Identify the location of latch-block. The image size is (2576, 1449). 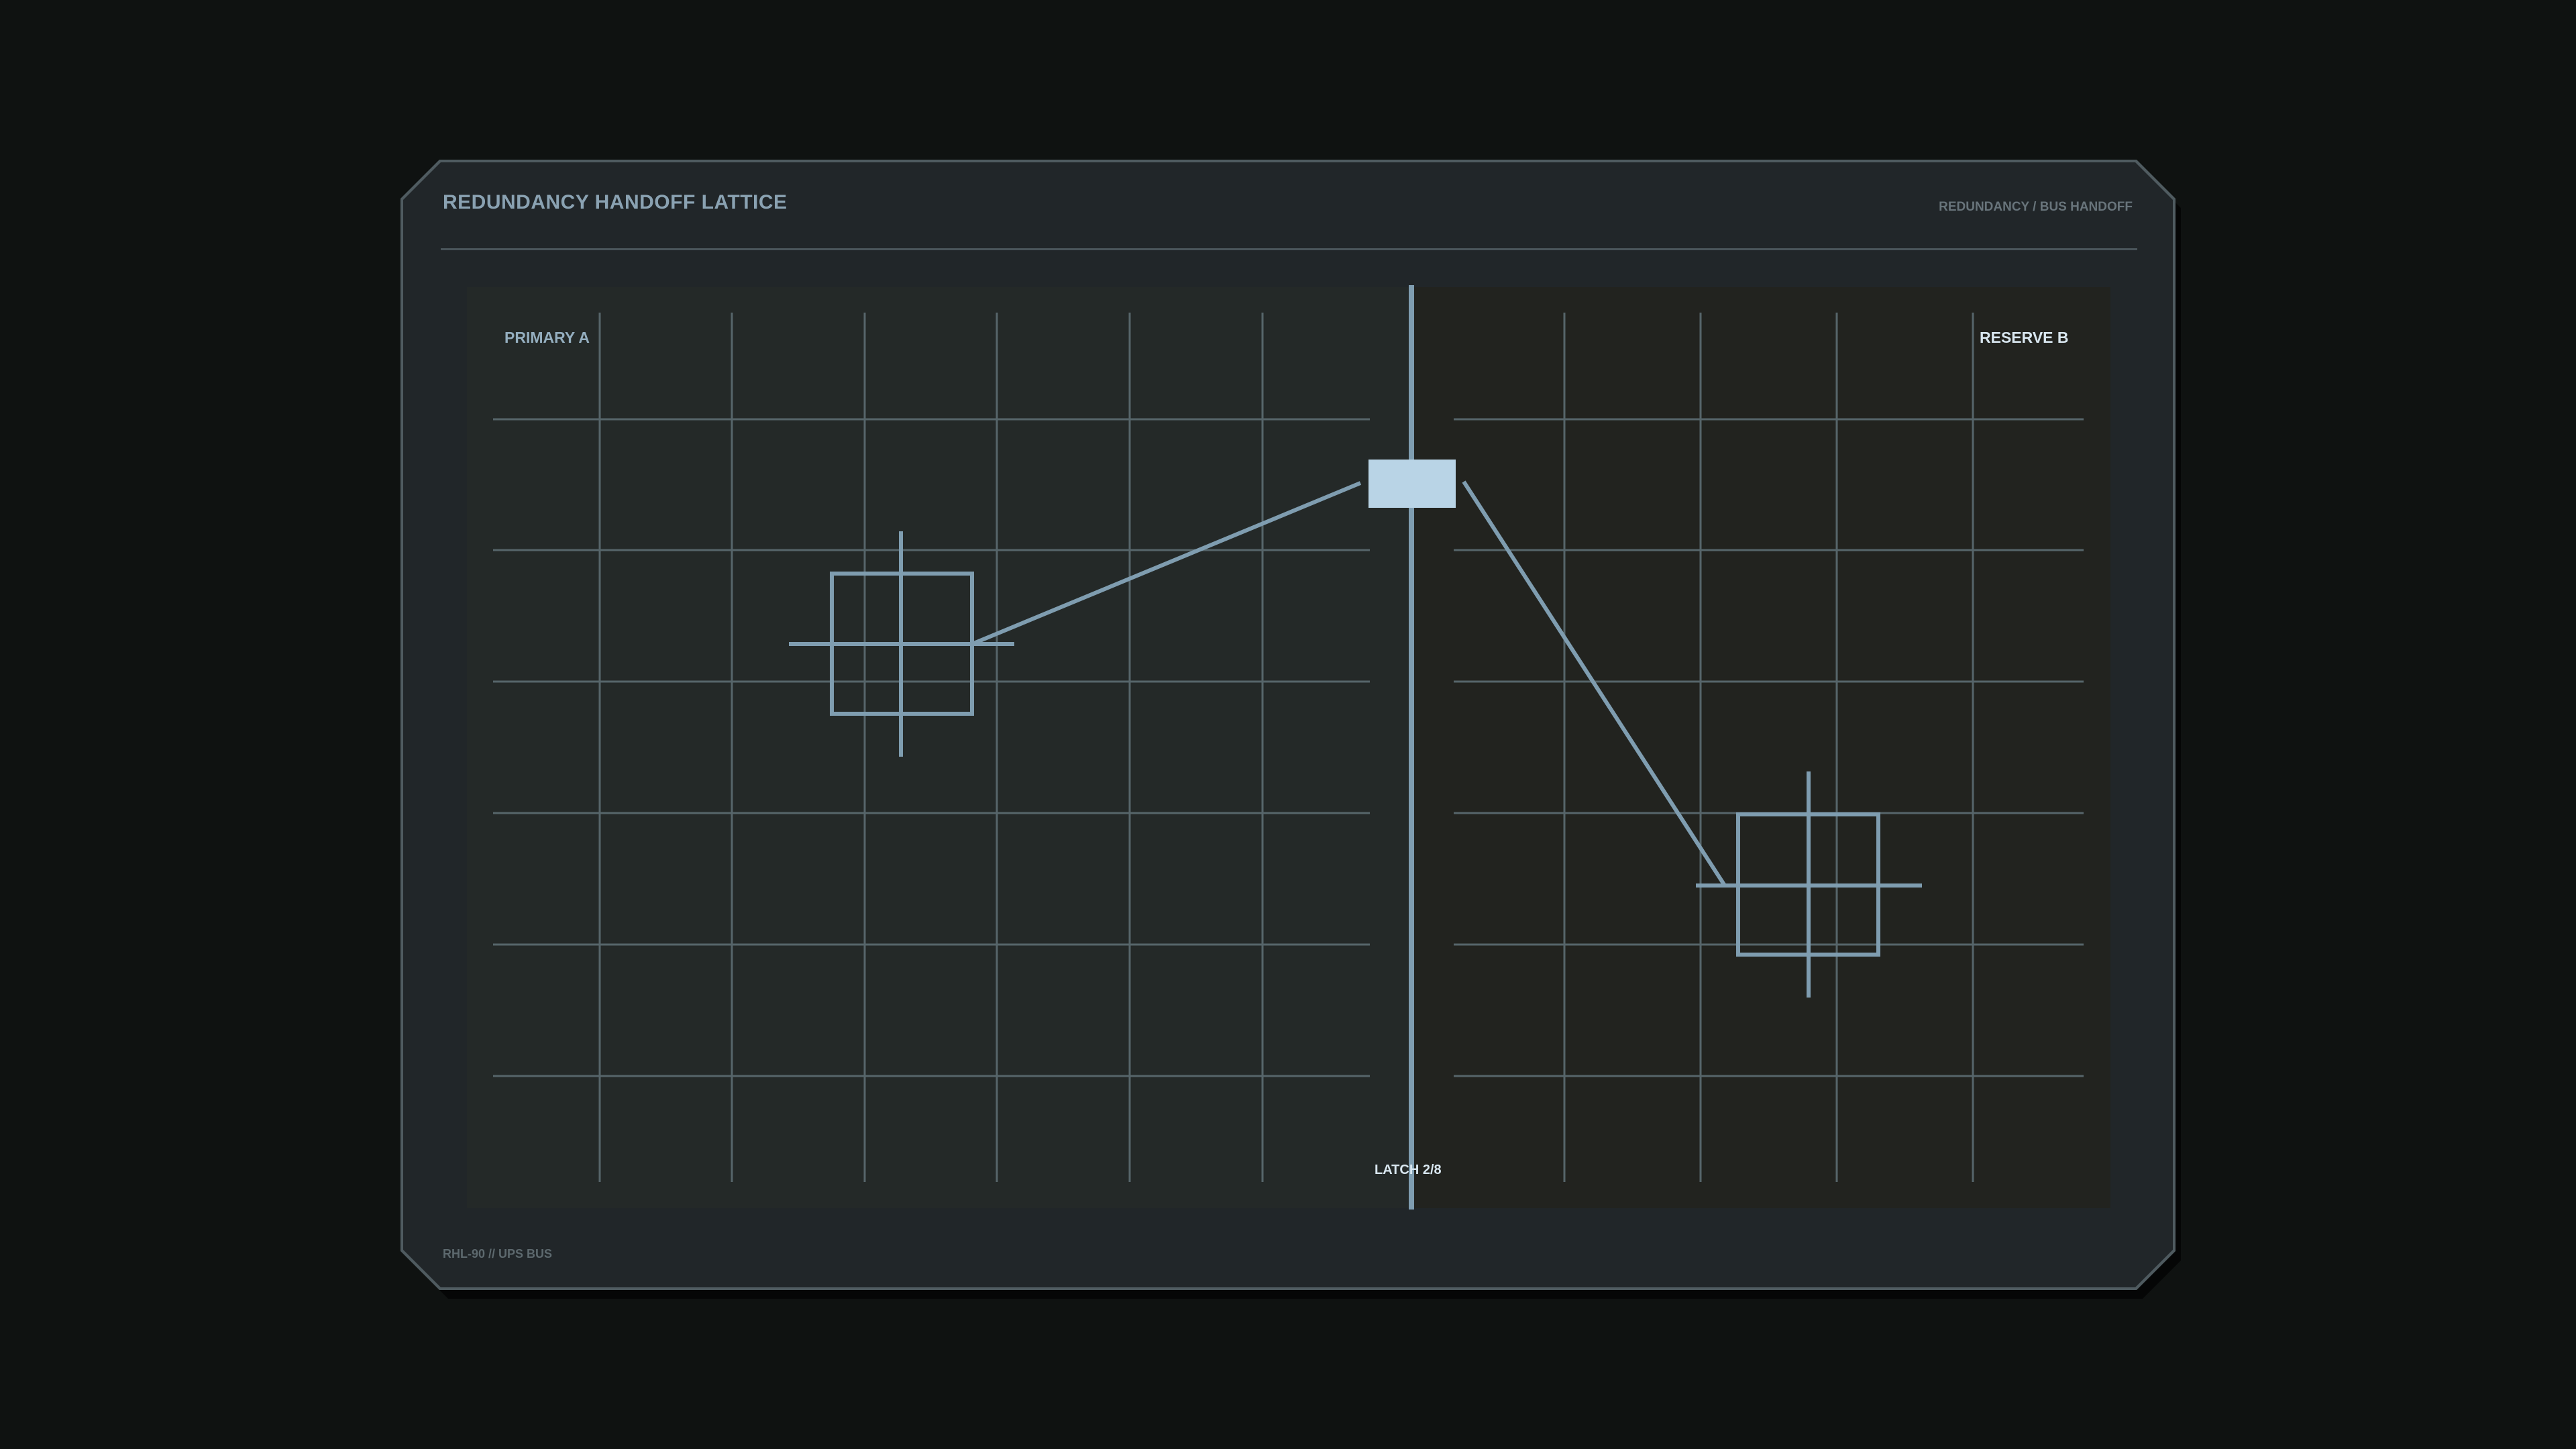
(1412, 484).